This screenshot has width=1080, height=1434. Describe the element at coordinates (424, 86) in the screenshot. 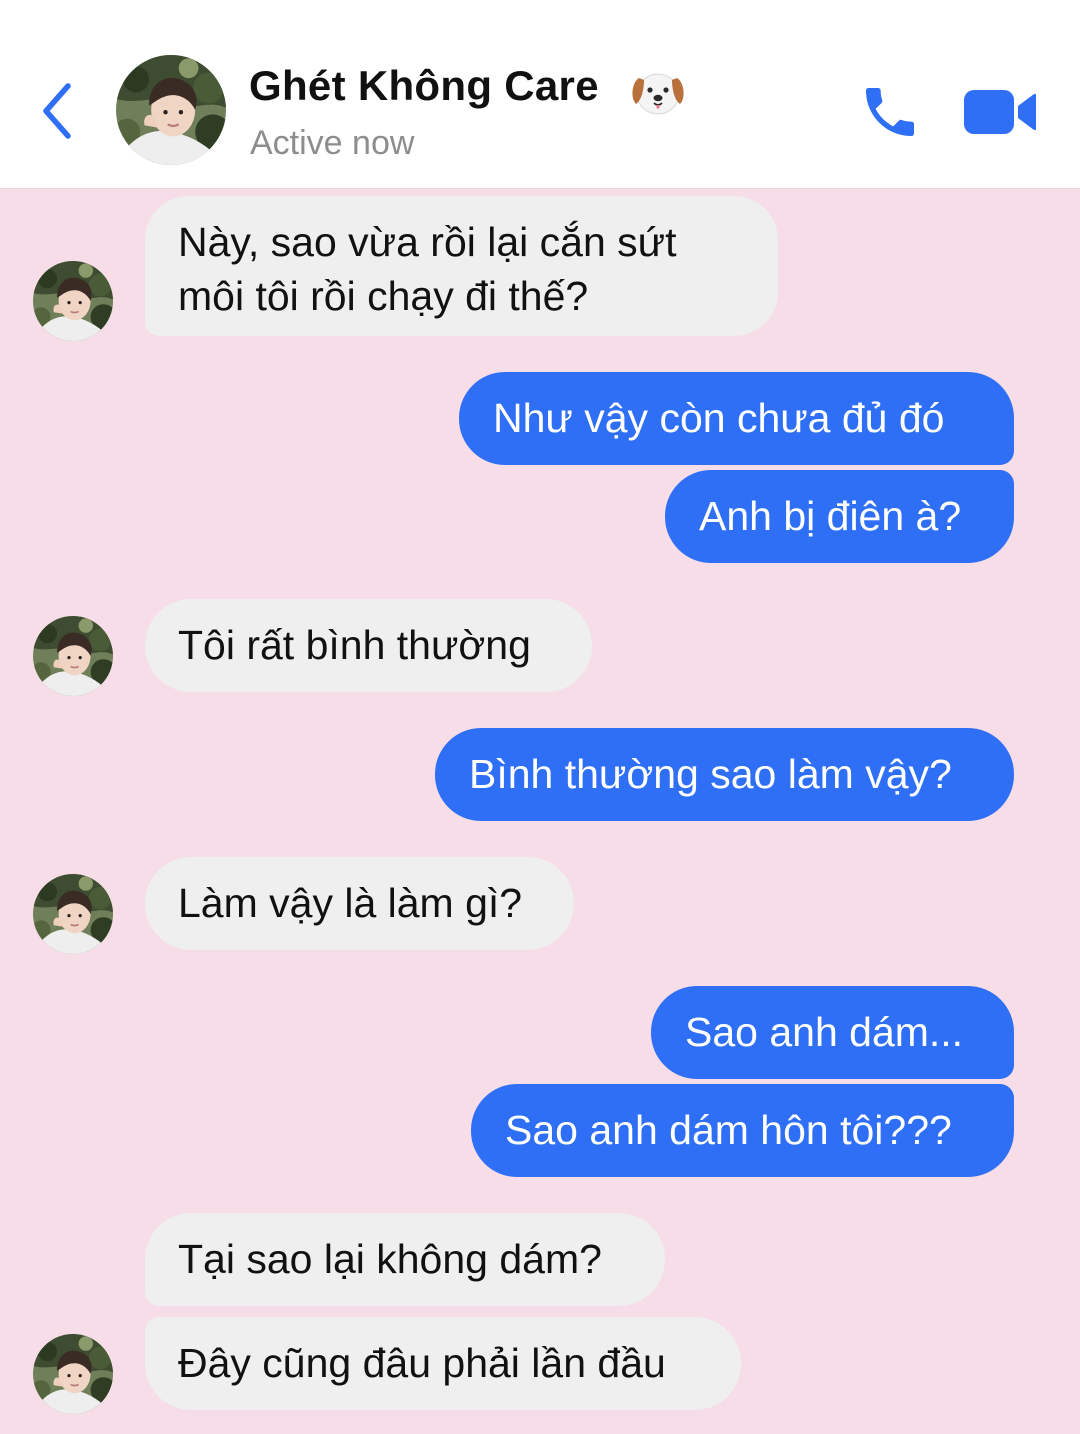

I see `contact-name: Ghét Không Care` at that location.